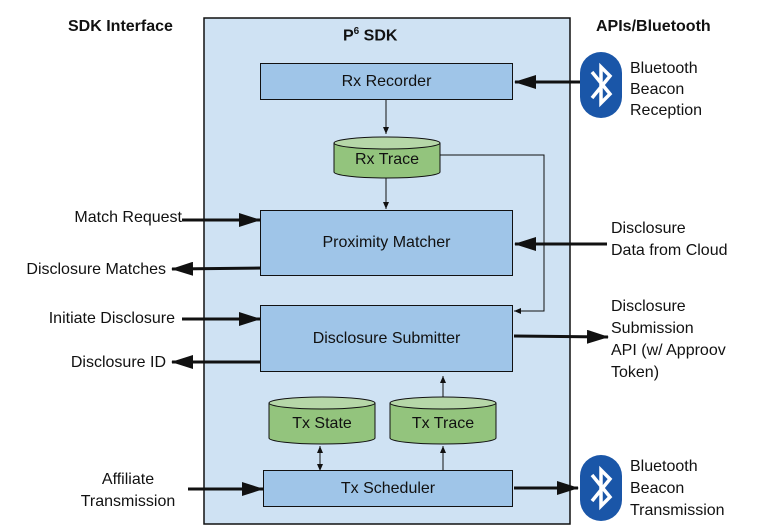 This screenshot has width=762, height=530. I want to click on submission-line: Submission, so click(652, 328).